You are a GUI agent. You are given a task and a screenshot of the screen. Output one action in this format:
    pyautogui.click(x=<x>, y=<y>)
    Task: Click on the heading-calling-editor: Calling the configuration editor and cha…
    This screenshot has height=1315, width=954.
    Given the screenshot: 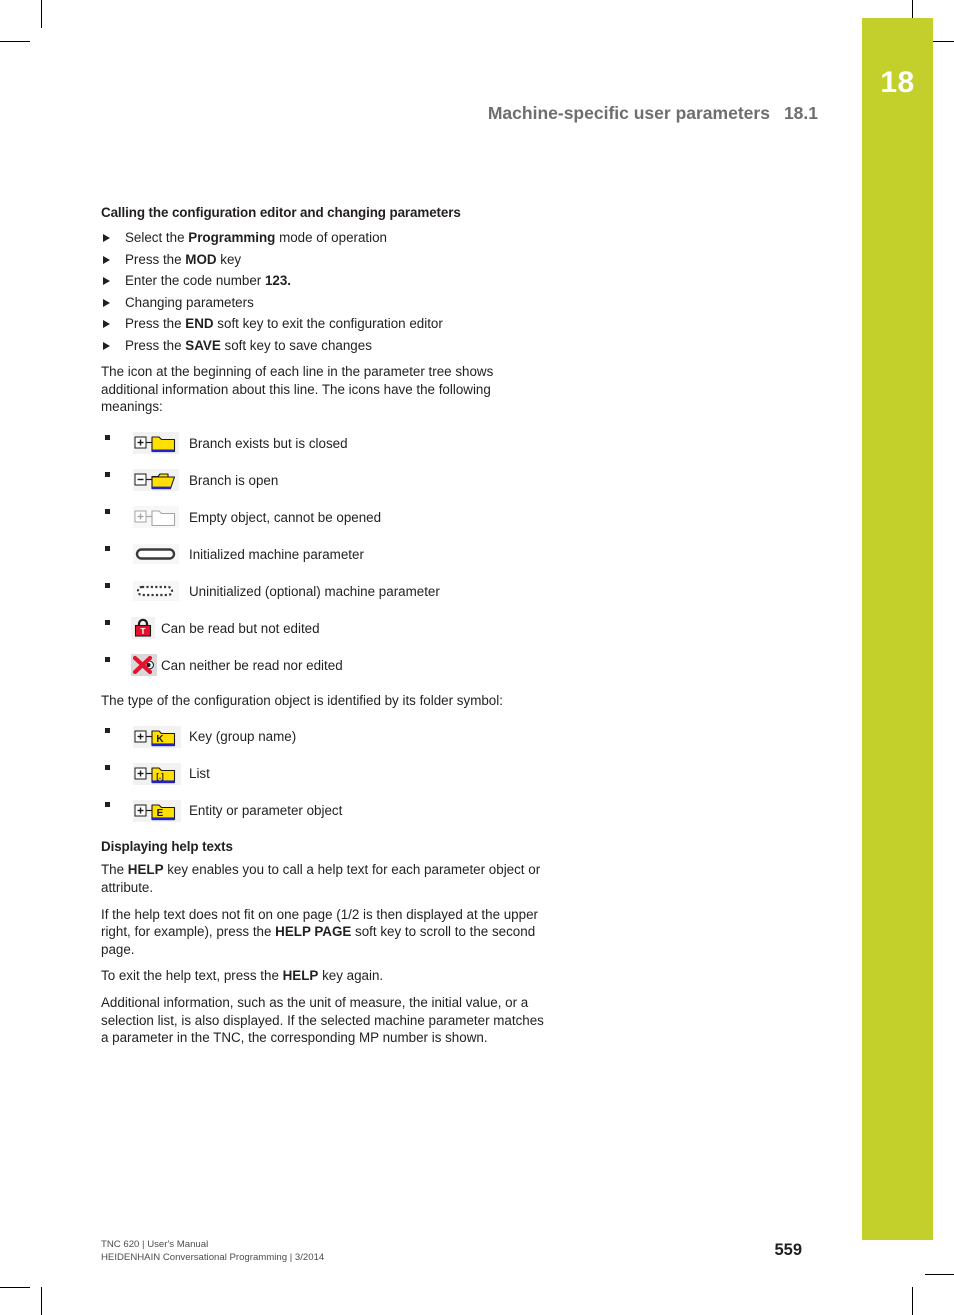 What is the action you would take?
    pyautogui.click(x=281, y=212)
    